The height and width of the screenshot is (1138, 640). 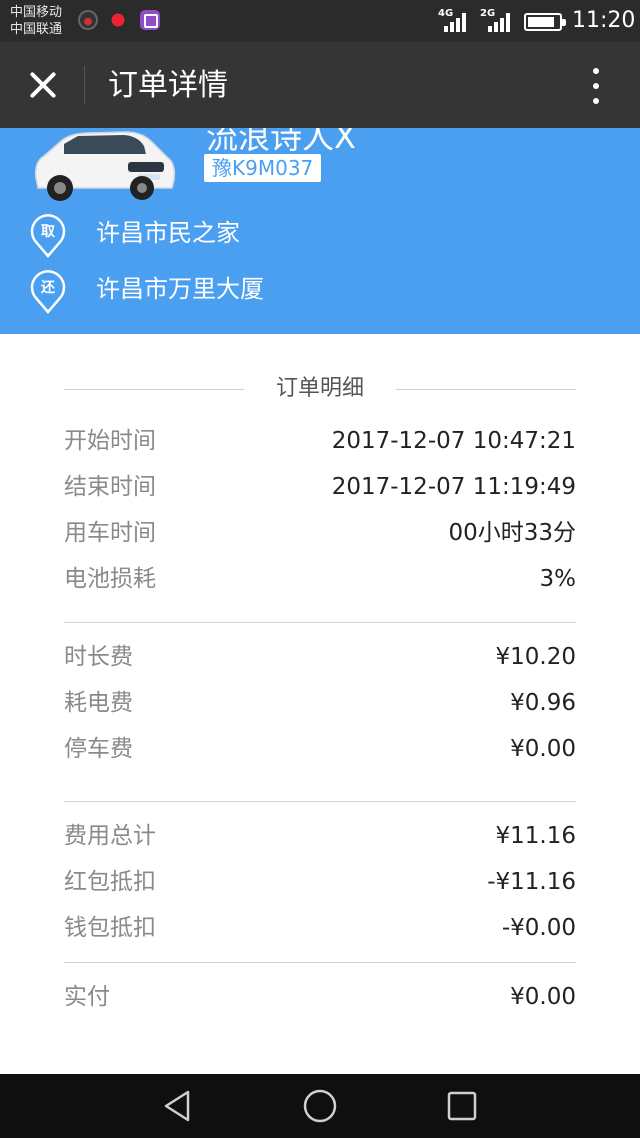 I want to click on detail-row-power-fee: 耗电费 ¥0.96, so click(x=320, y=703).